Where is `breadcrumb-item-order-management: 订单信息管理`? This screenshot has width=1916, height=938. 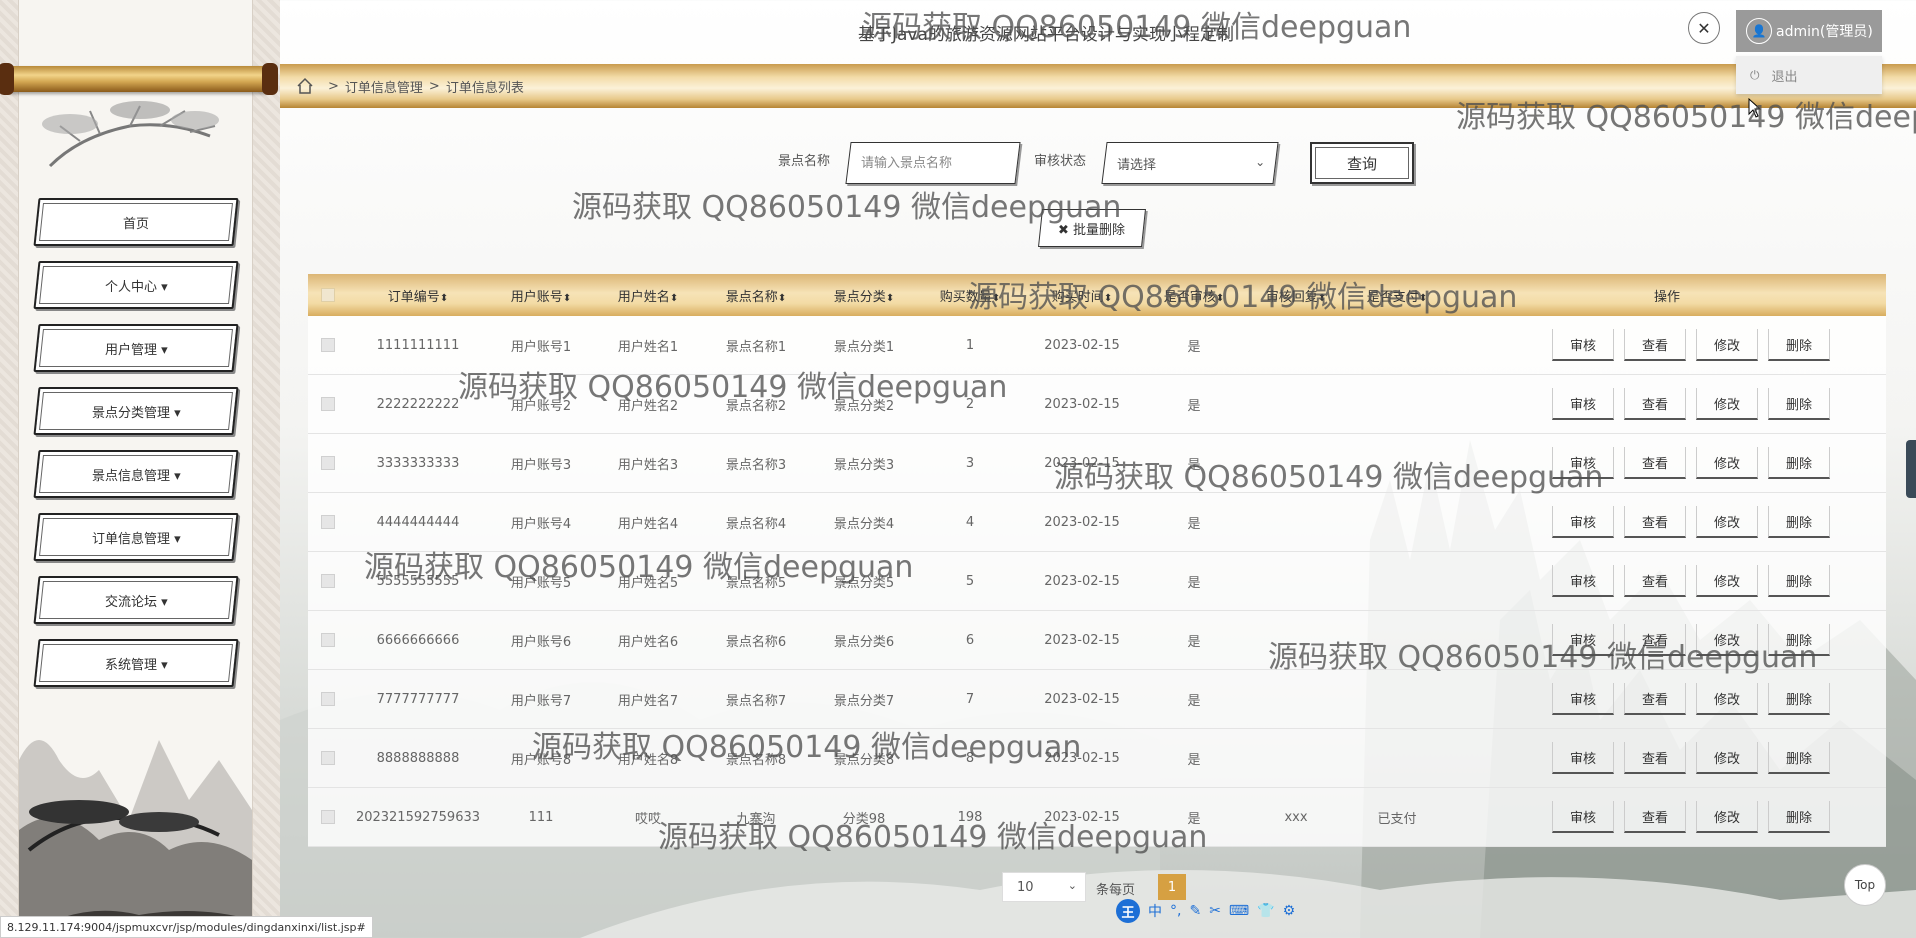
breadcrumb-item-order-management: 订单信息管理 is located at coordinates (384, 86).